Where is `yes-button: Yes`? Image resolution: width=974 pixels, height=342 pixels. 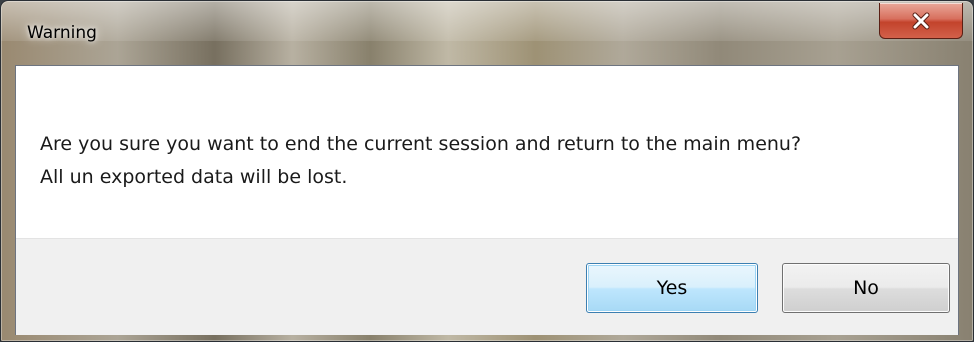
yes-button: Yes is located at coordinates (672, 288).